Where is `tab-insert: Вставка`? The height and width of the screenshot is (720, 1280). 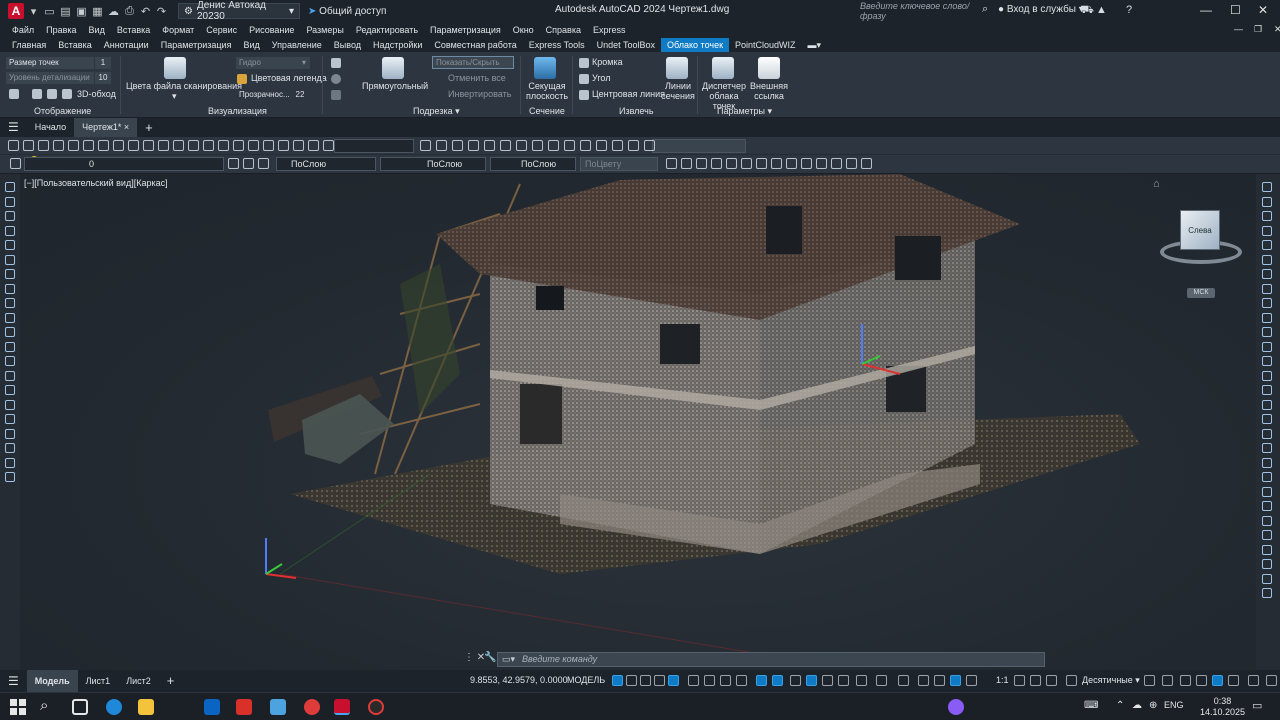 tab-insert: Вставка is located at coordinates (74, 45).